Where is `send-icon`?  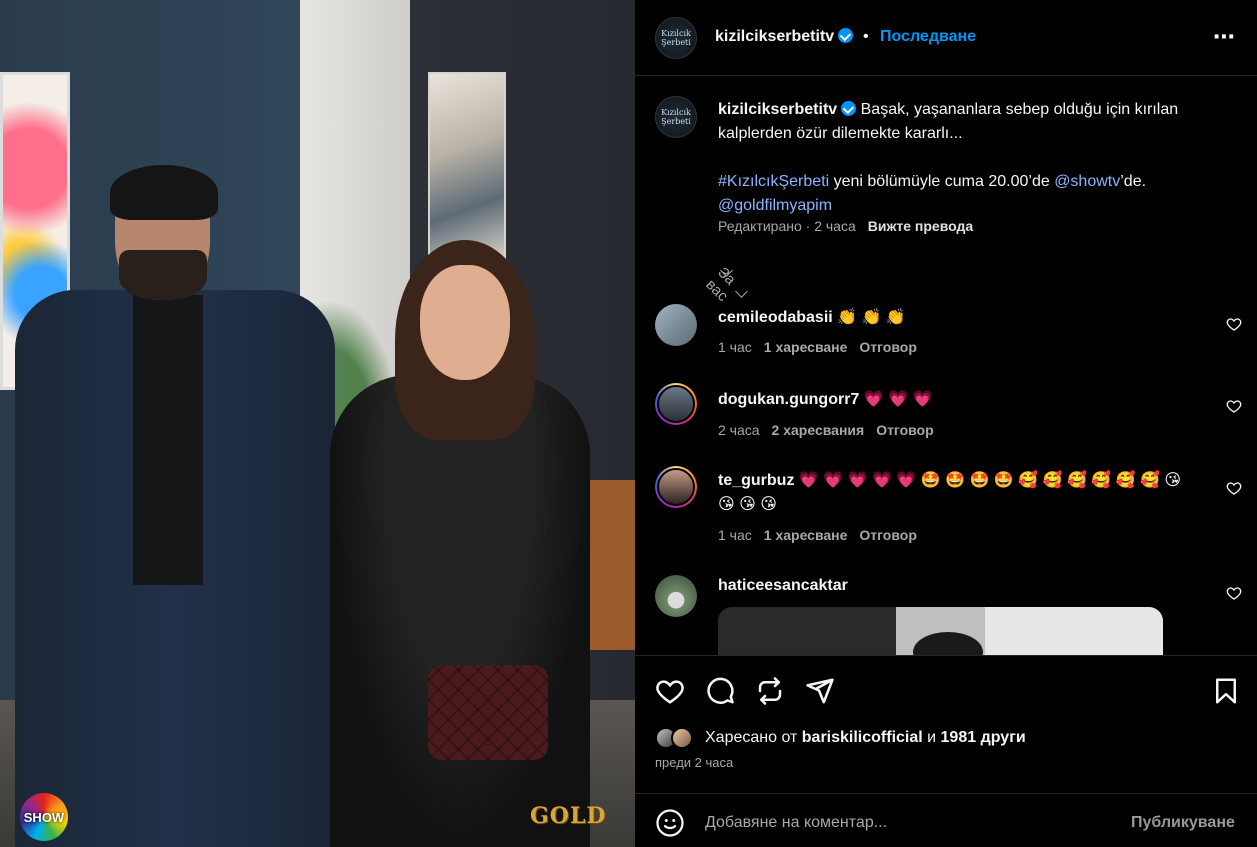 send-icon is located at coordinates (820, 691).